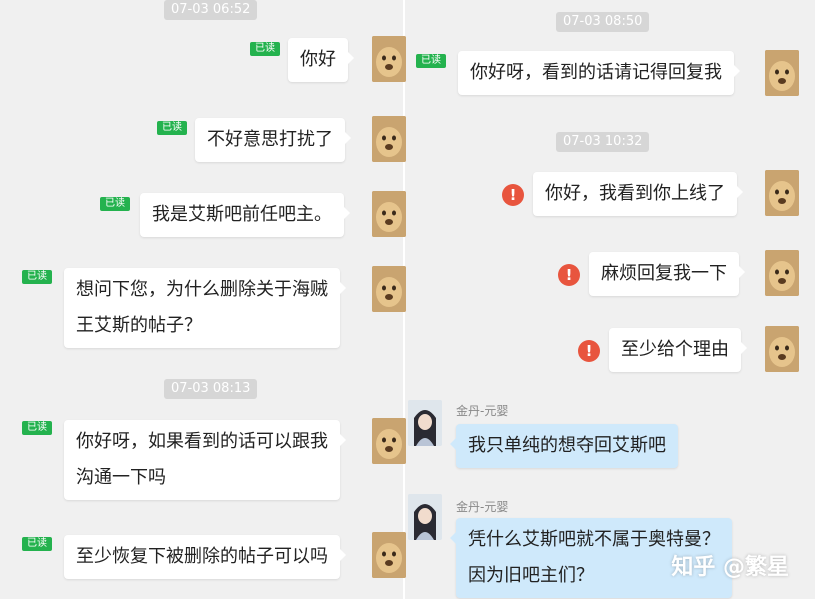  I want to click on message-line: 沟通一下吗, so click(121, 477).